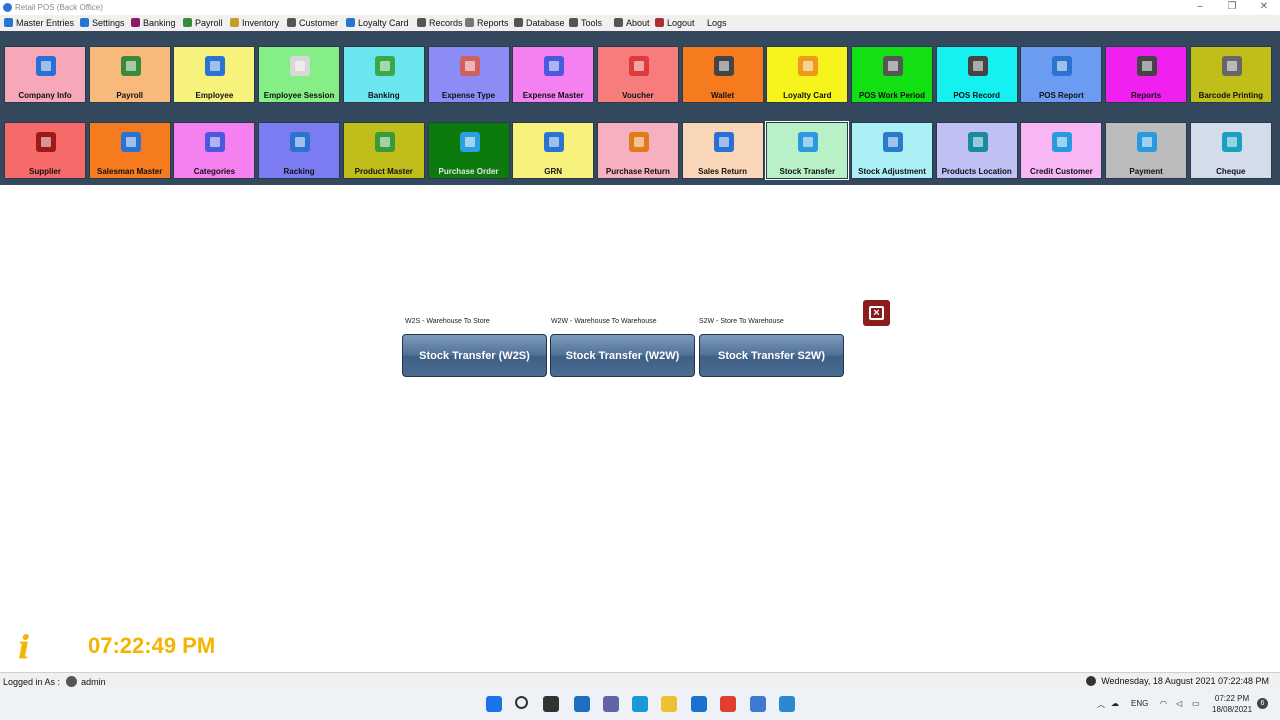 This screenshot has width=1280, height=720. I want to click on tile-pos-work-period: POS Work Period, so click(892, 74).